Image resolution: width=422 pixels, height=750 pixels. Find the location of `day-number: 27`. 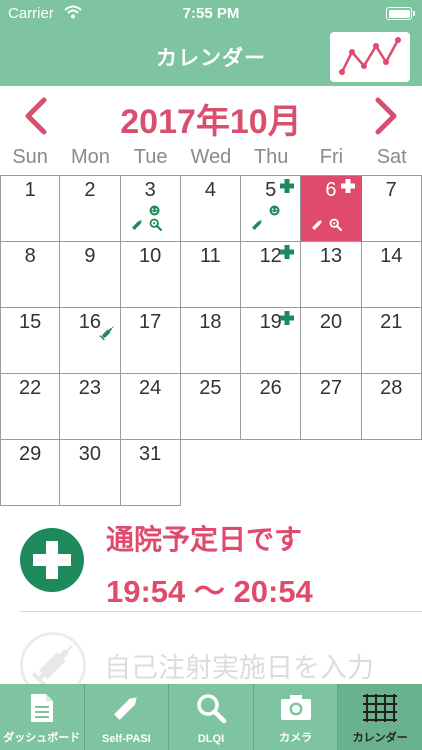

day-number: 27 is located at coordinates (331, 388).